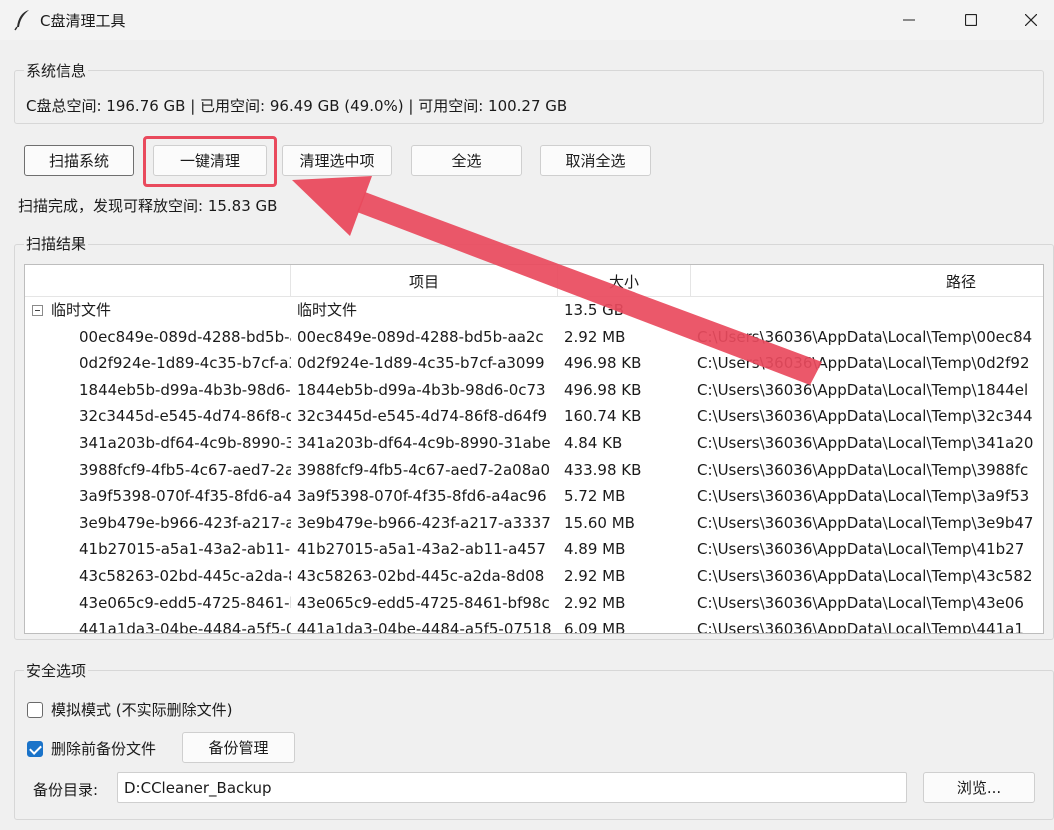  What do you see at coordinates (185, 496) in the screenshot?
I see `row-name: 3a9f5398-070f-4f35-8fd6-a4ac96` at bounding box center [185, 496].